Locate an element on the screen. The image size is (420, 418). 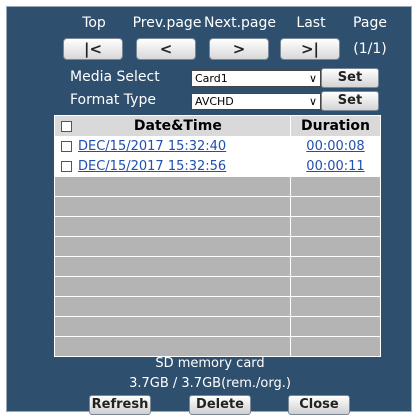
last-page-icon: >| is located at coordinates (310, 49).